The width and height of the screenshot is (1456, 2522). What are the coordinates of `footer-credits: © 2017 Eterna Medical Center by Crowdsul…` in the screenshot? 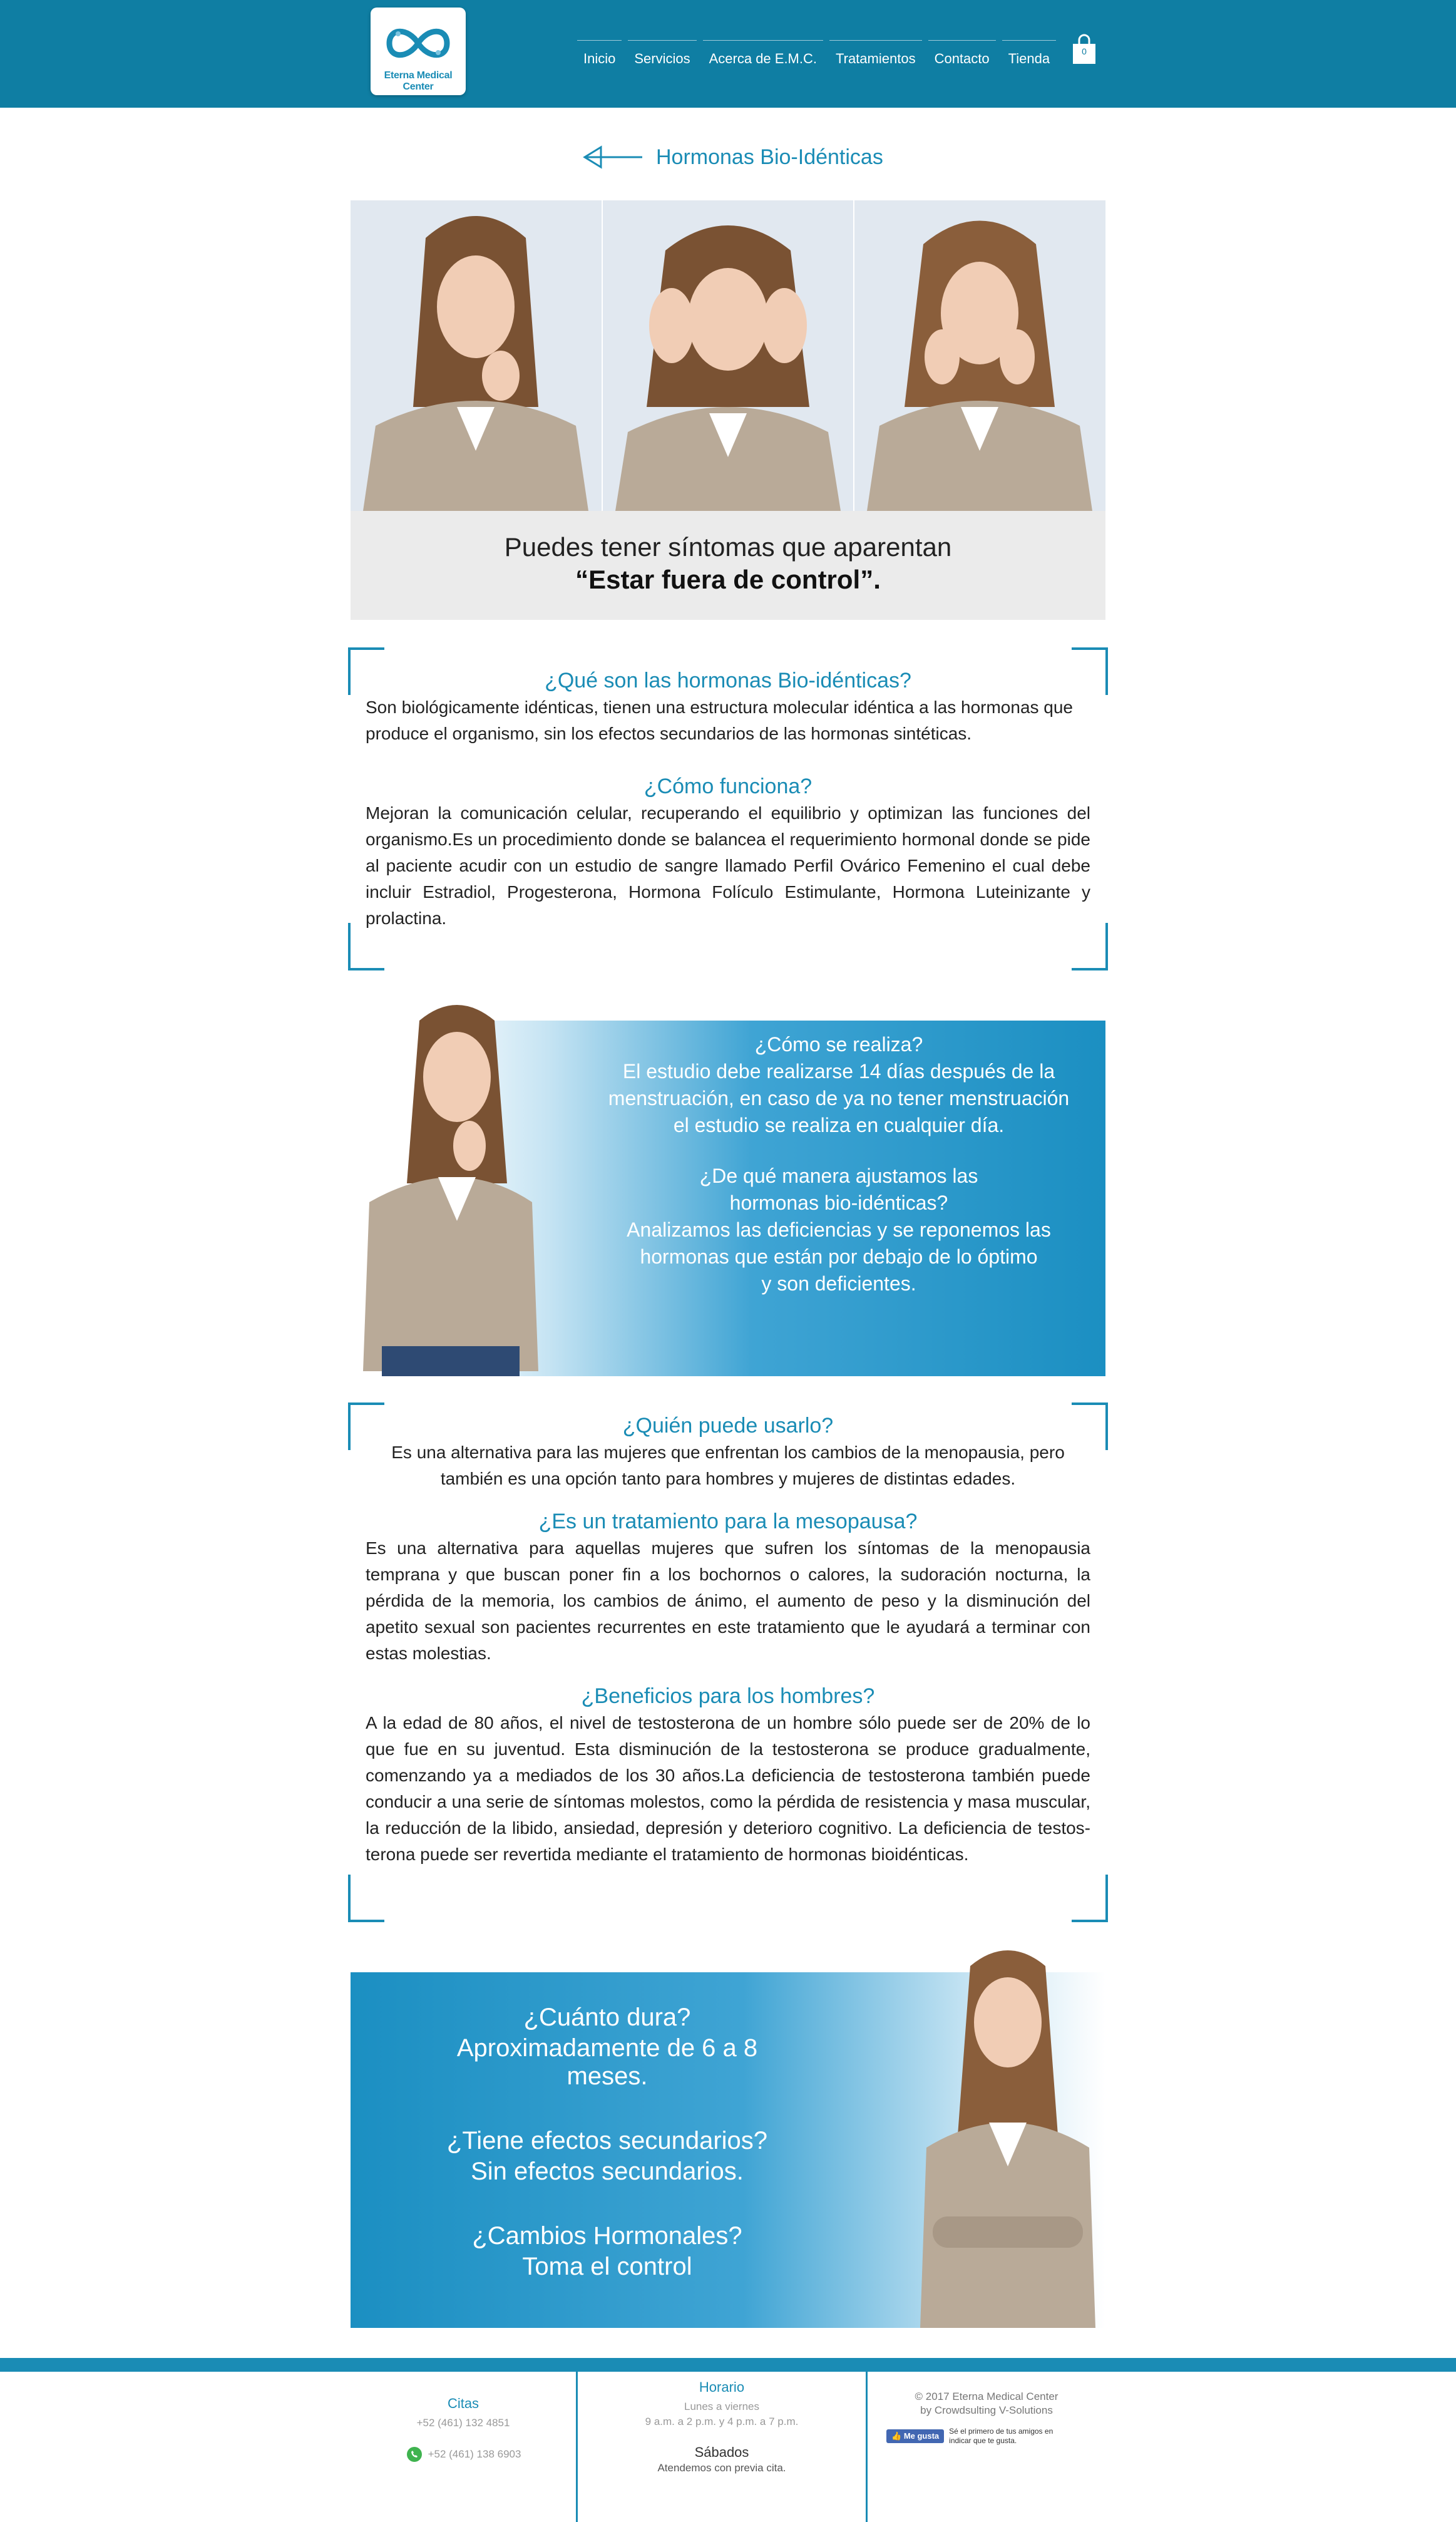 It's located at (987, 2447).